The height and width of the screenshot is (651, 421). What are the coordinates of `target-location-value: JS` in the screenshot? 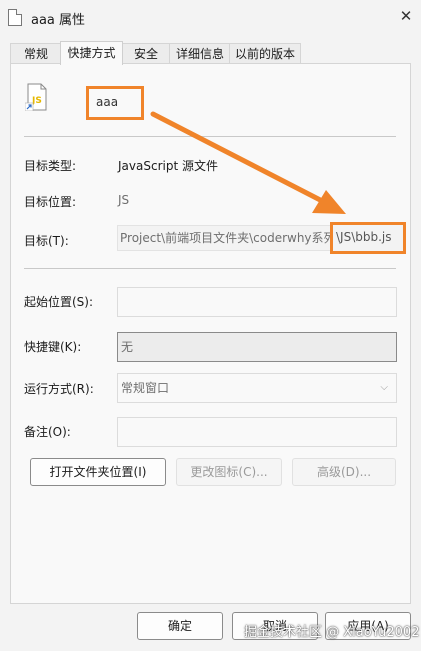 It's located at (124, 200).